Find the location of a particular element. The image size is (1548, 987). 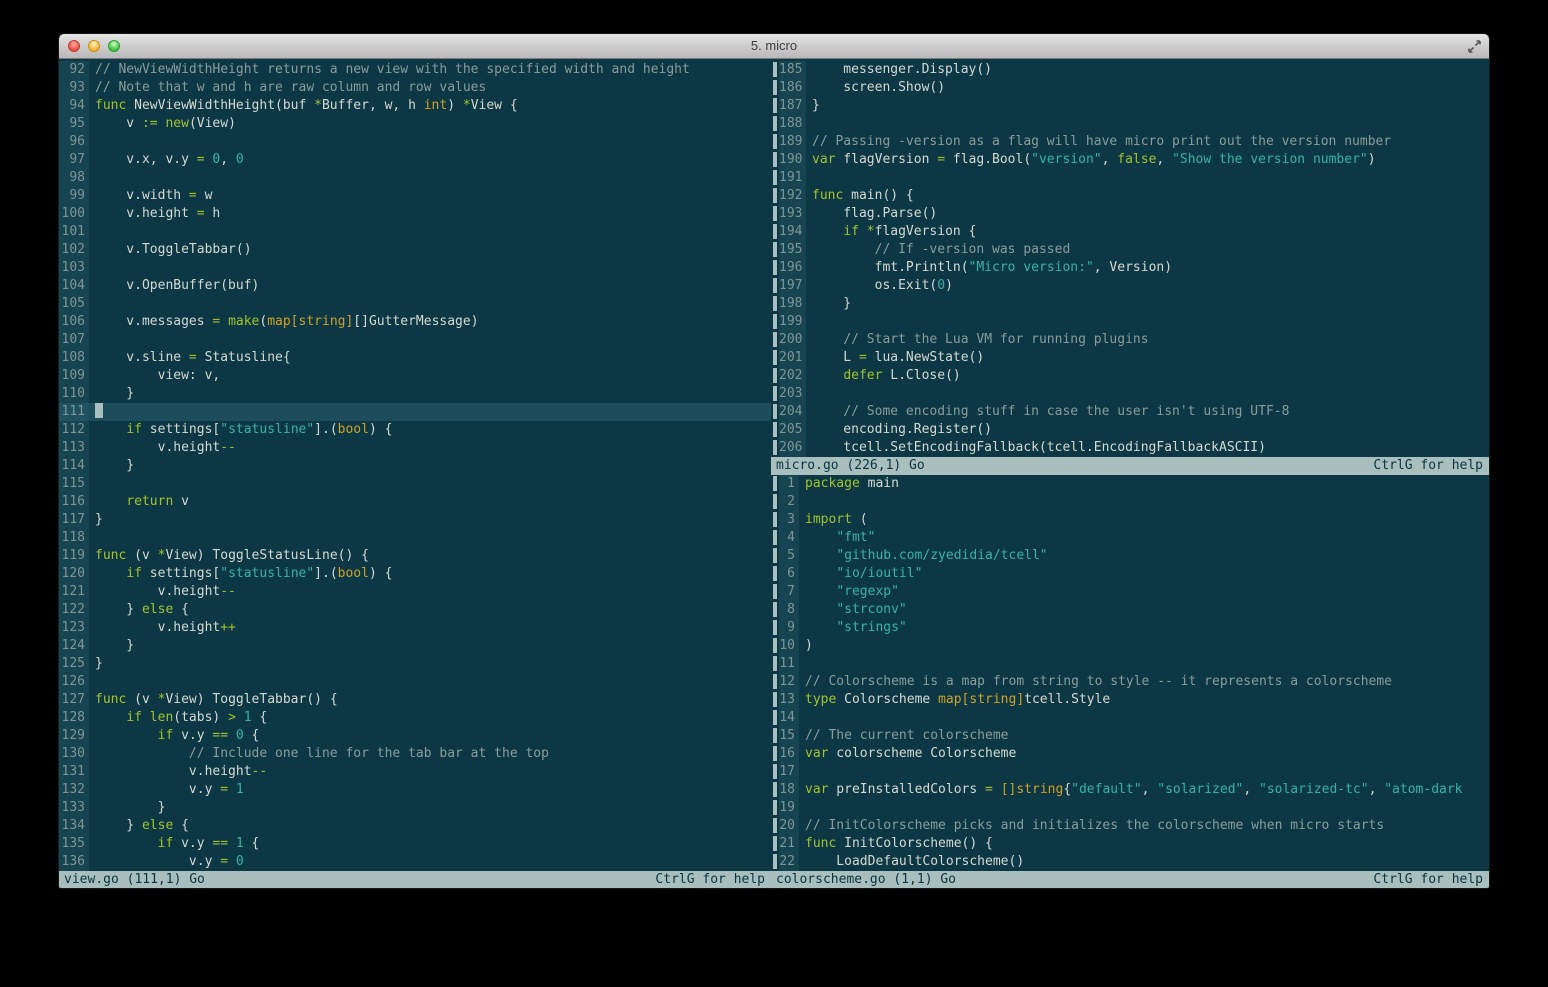

code-line: 113 v.height-- is located at coordinates (415, 448).